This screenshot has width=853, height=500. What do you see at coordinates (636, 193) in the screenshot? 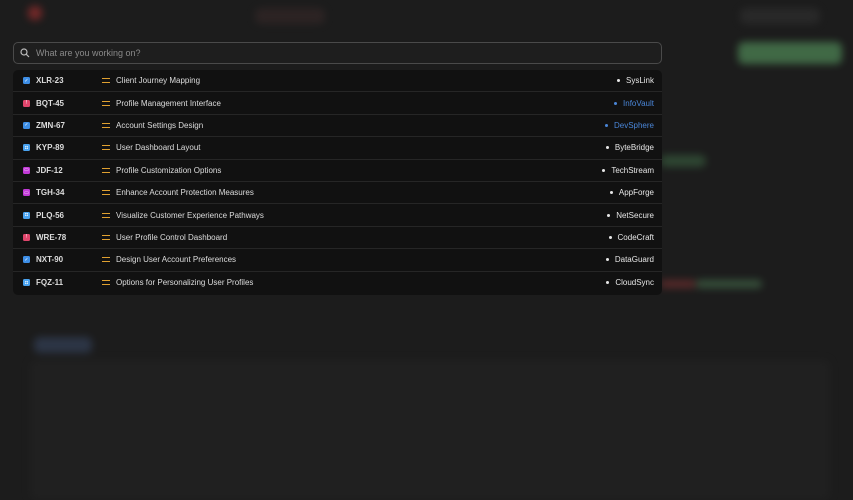
I see `project-name: AppForge` at bounding box center [636, 193].